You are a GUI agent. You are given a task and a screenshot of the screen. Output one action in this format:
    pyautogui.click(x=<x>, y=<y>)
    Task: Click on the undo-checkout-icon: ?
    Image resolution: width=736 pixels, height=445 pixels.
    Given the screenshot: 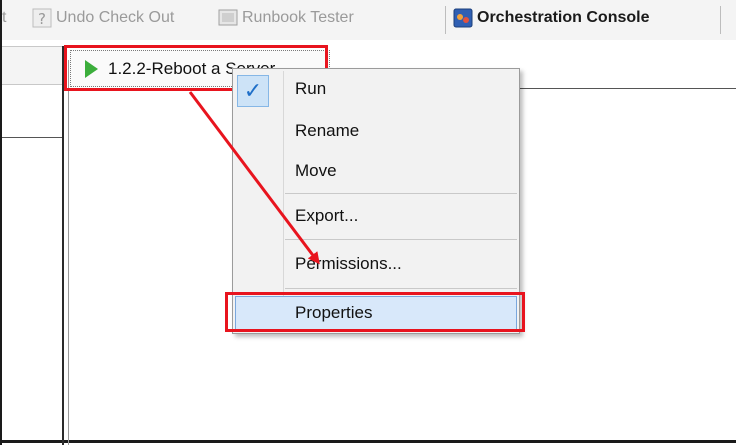 What is the action you would take?
    pyautogui.click(x=42, y=18)
    